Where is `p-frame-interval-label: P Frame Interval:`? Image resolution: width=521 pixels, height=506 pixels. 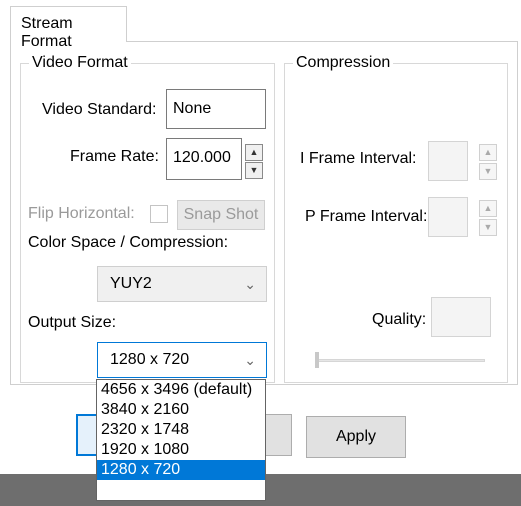 p-frame-interval-label: P Frame Interval: is located at coordinates (366, 216).